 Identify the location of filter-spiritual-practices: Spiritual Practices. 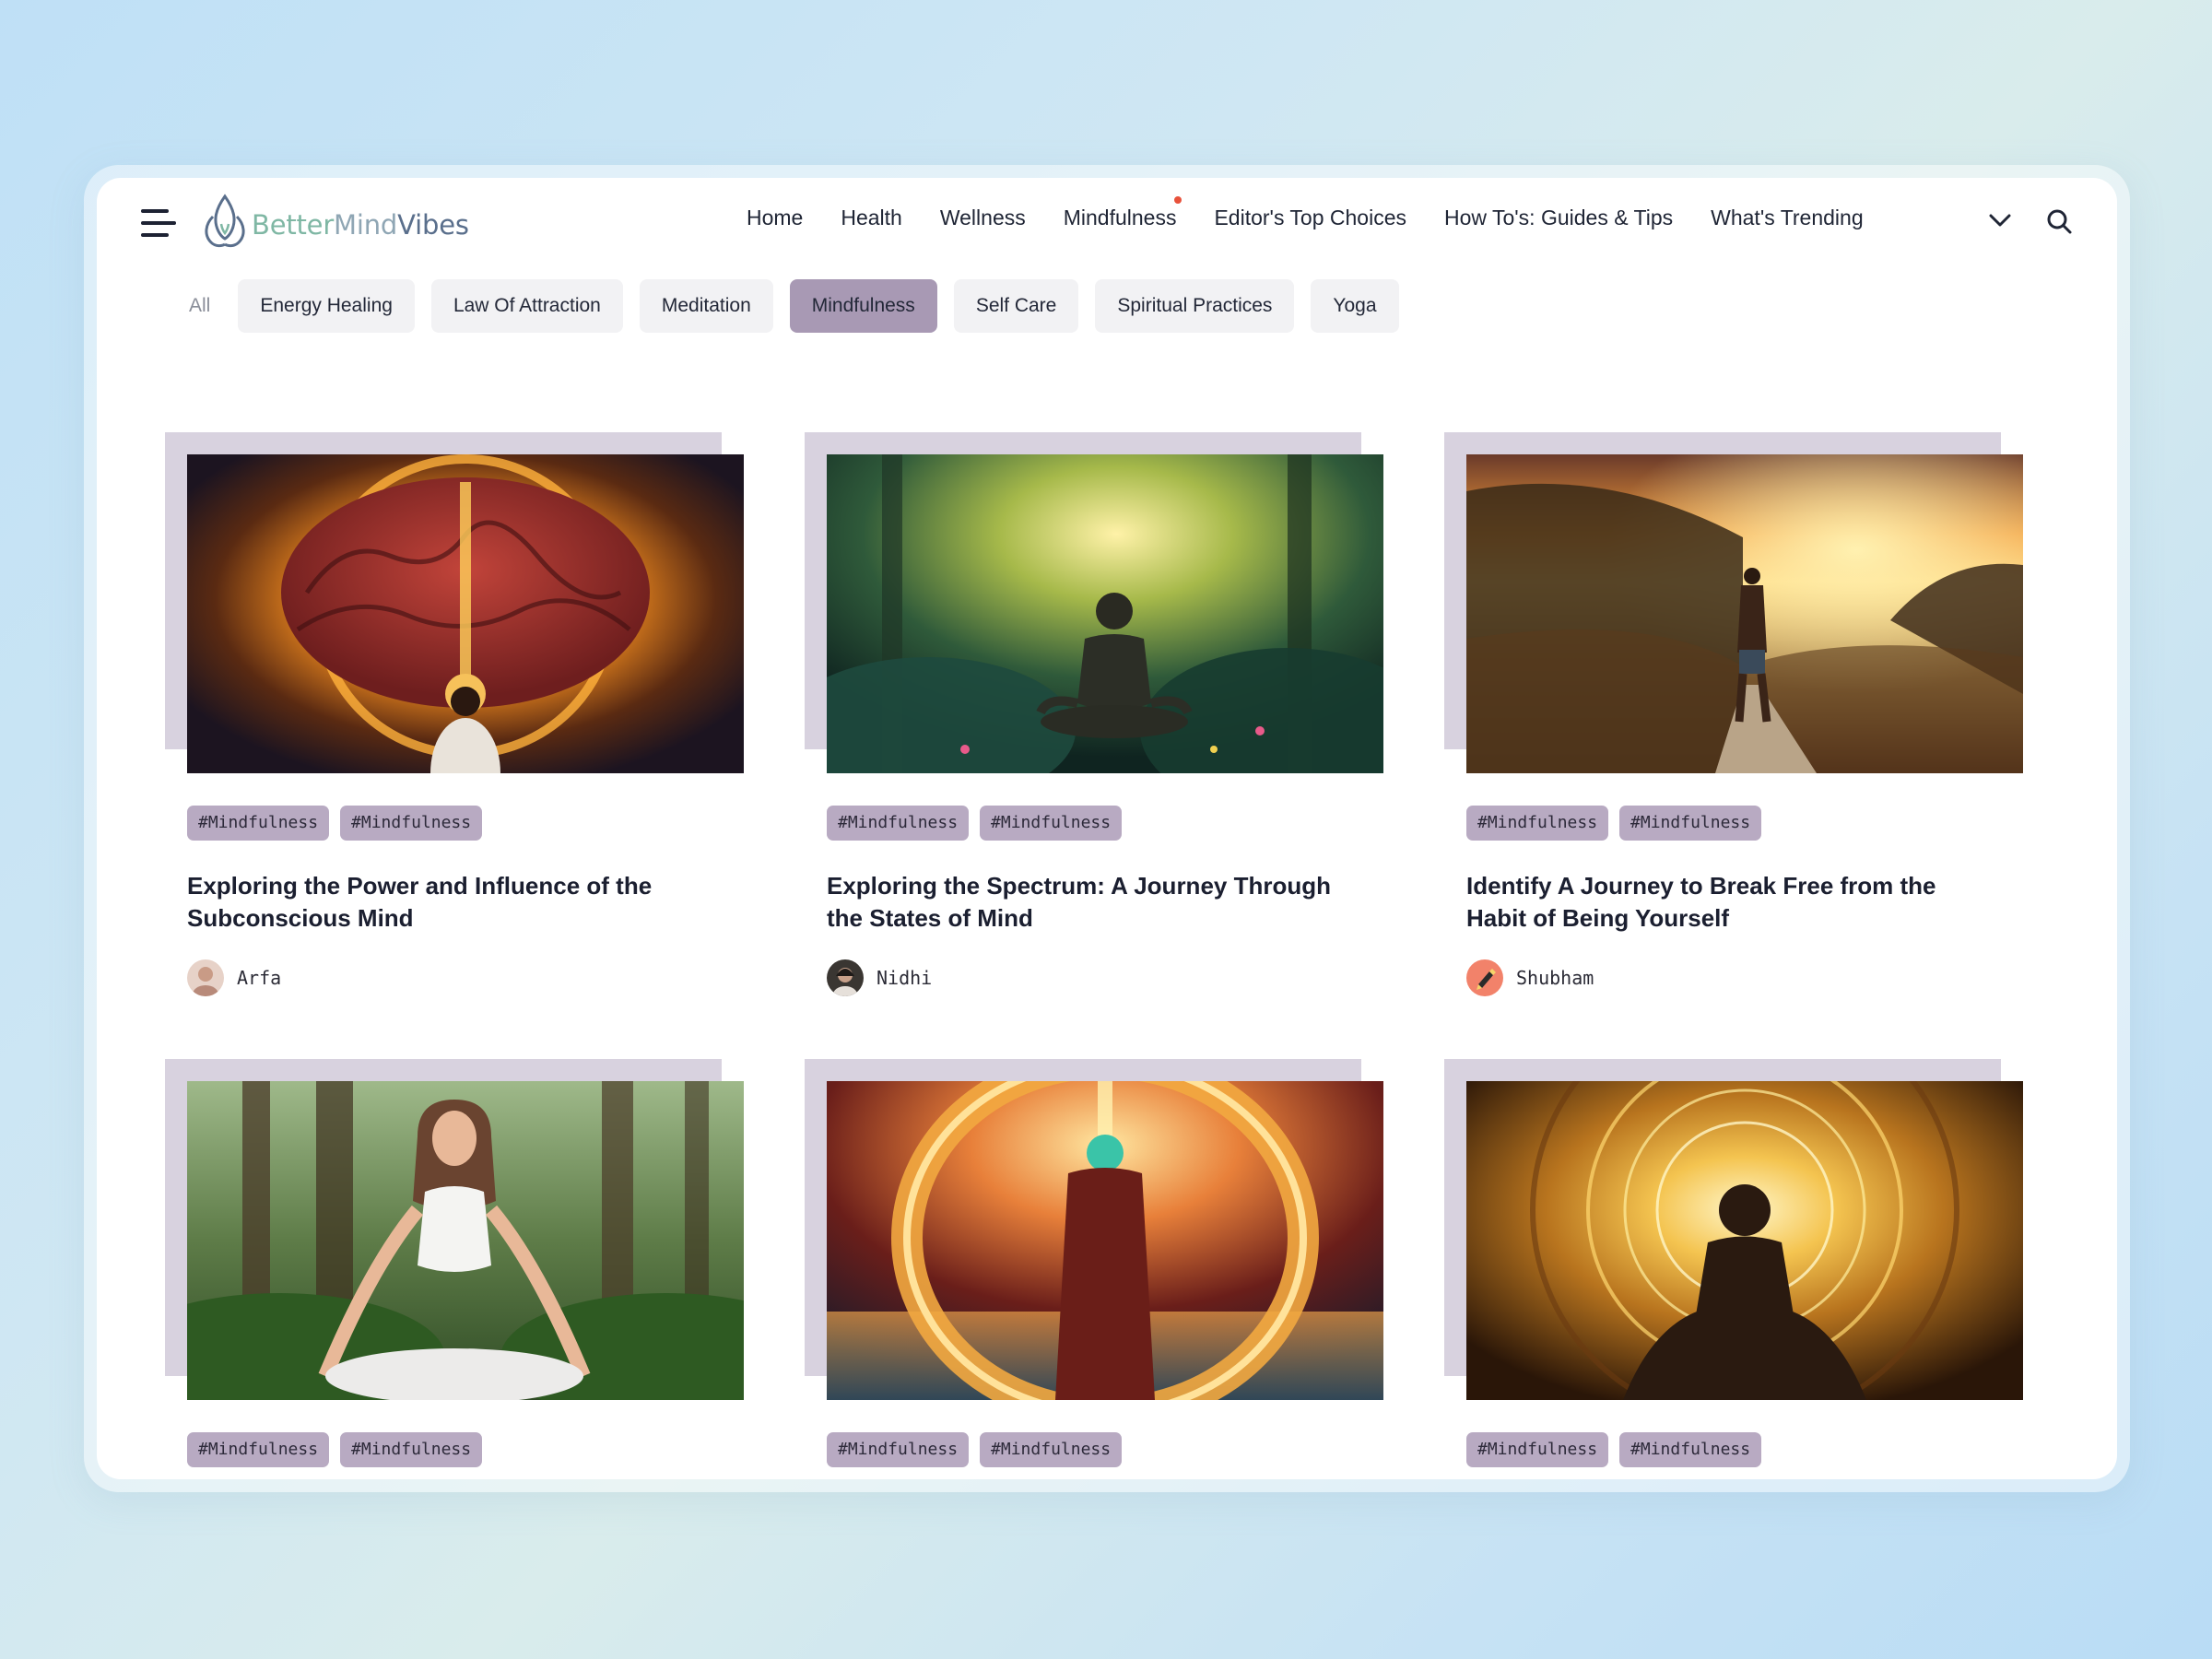
(1195, 306).